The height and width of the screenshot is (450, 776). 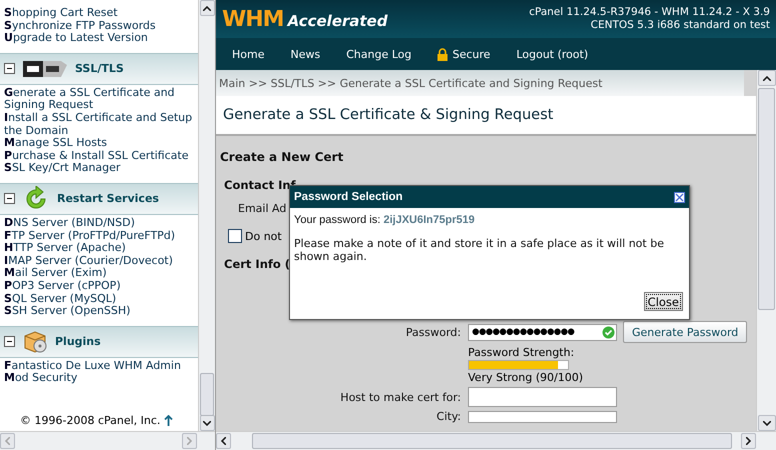 I want to click on scroll-left-button, so click(x=223, y=441).